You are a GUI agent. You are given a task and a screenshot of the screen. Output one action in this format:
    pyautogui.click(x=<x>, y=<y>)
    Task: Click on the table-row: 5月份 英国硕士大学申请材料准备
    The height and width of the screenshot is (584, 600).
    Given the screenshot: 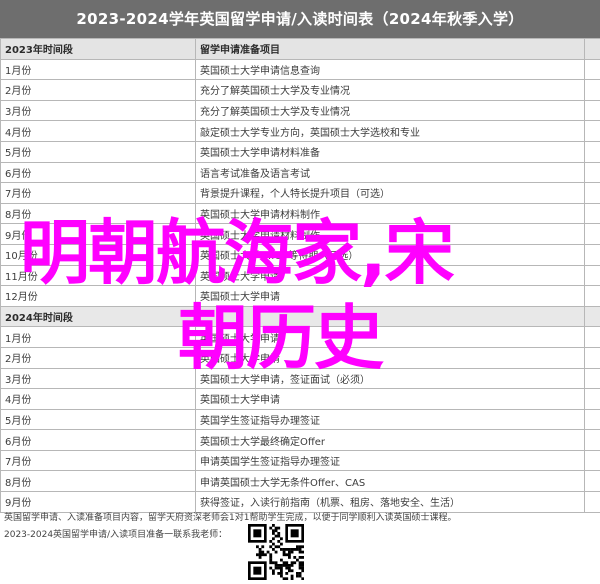 What is the action you would take?
    pyautogui.click(x=300, y=151)
    